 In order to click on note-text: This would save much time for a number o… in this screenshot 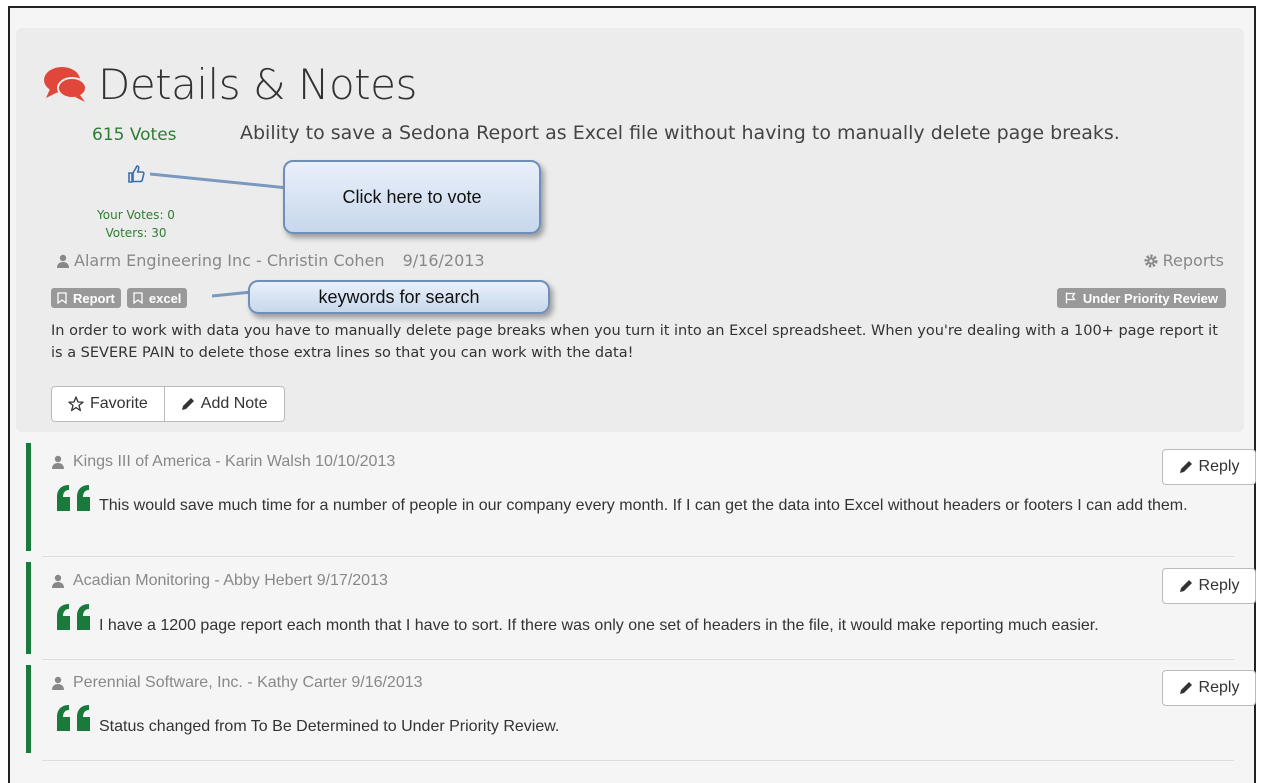, I will do `click(643, 505)`.